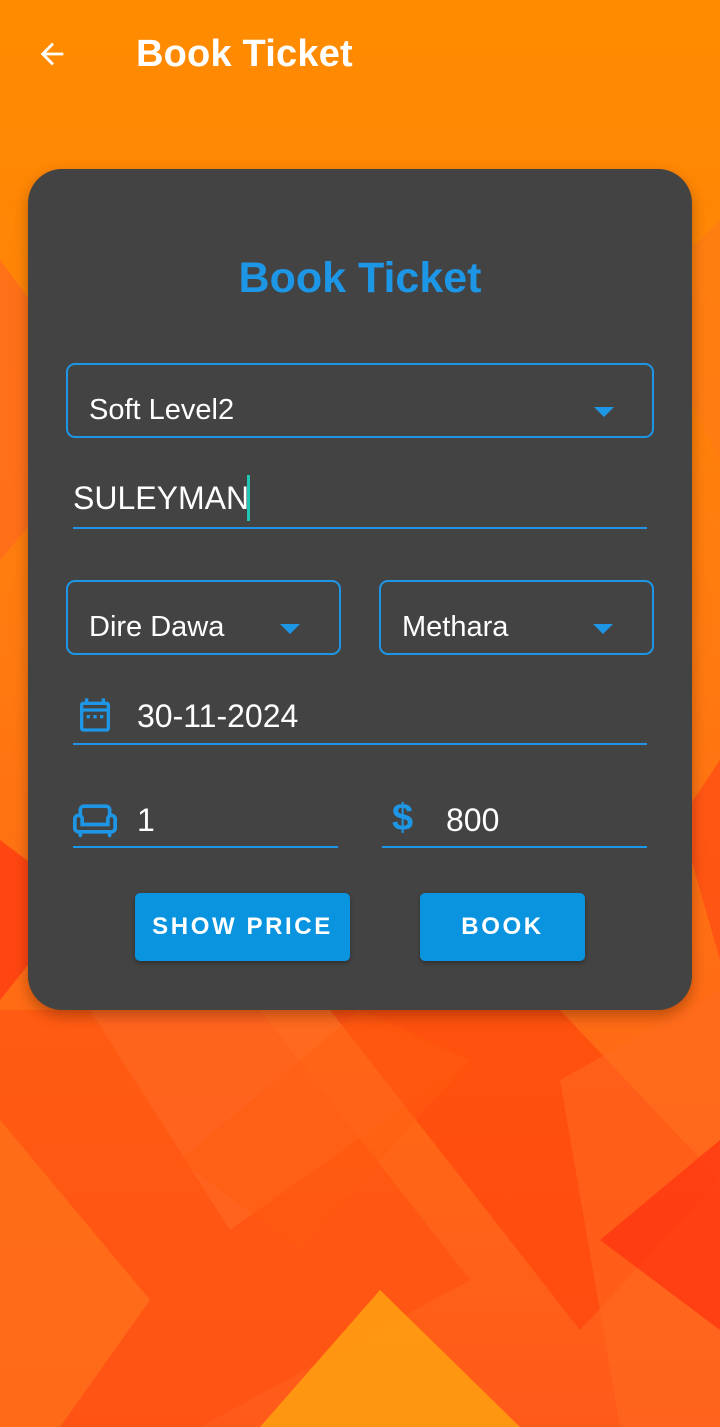 The image size is (720, 1427). What do you see at coordinates (360, 54) in the screenshot?
I see `app-bar: Book Ticket` at bounding box center [360, 54].